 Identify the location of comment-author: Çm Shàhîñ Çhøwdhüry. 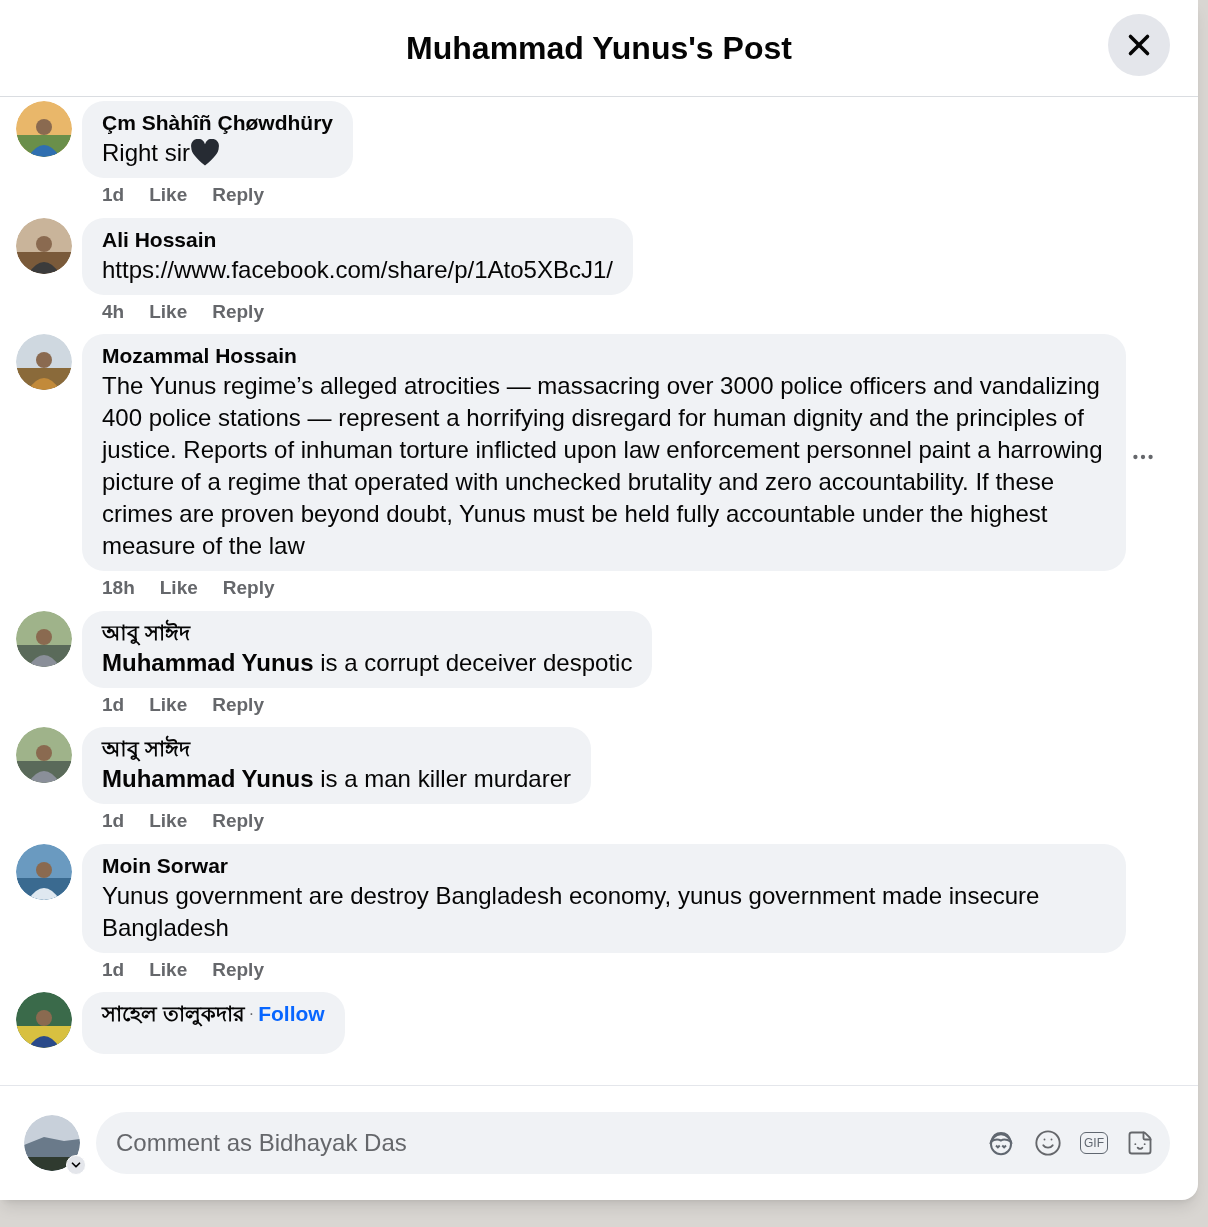
(217, 123).